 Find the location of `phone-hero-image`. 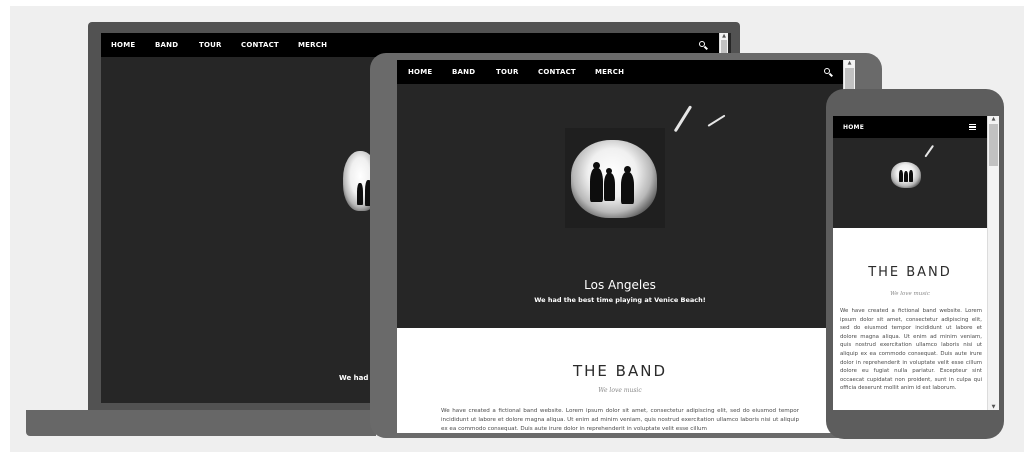

phone-hero-image is located at coordinates (906, 175).